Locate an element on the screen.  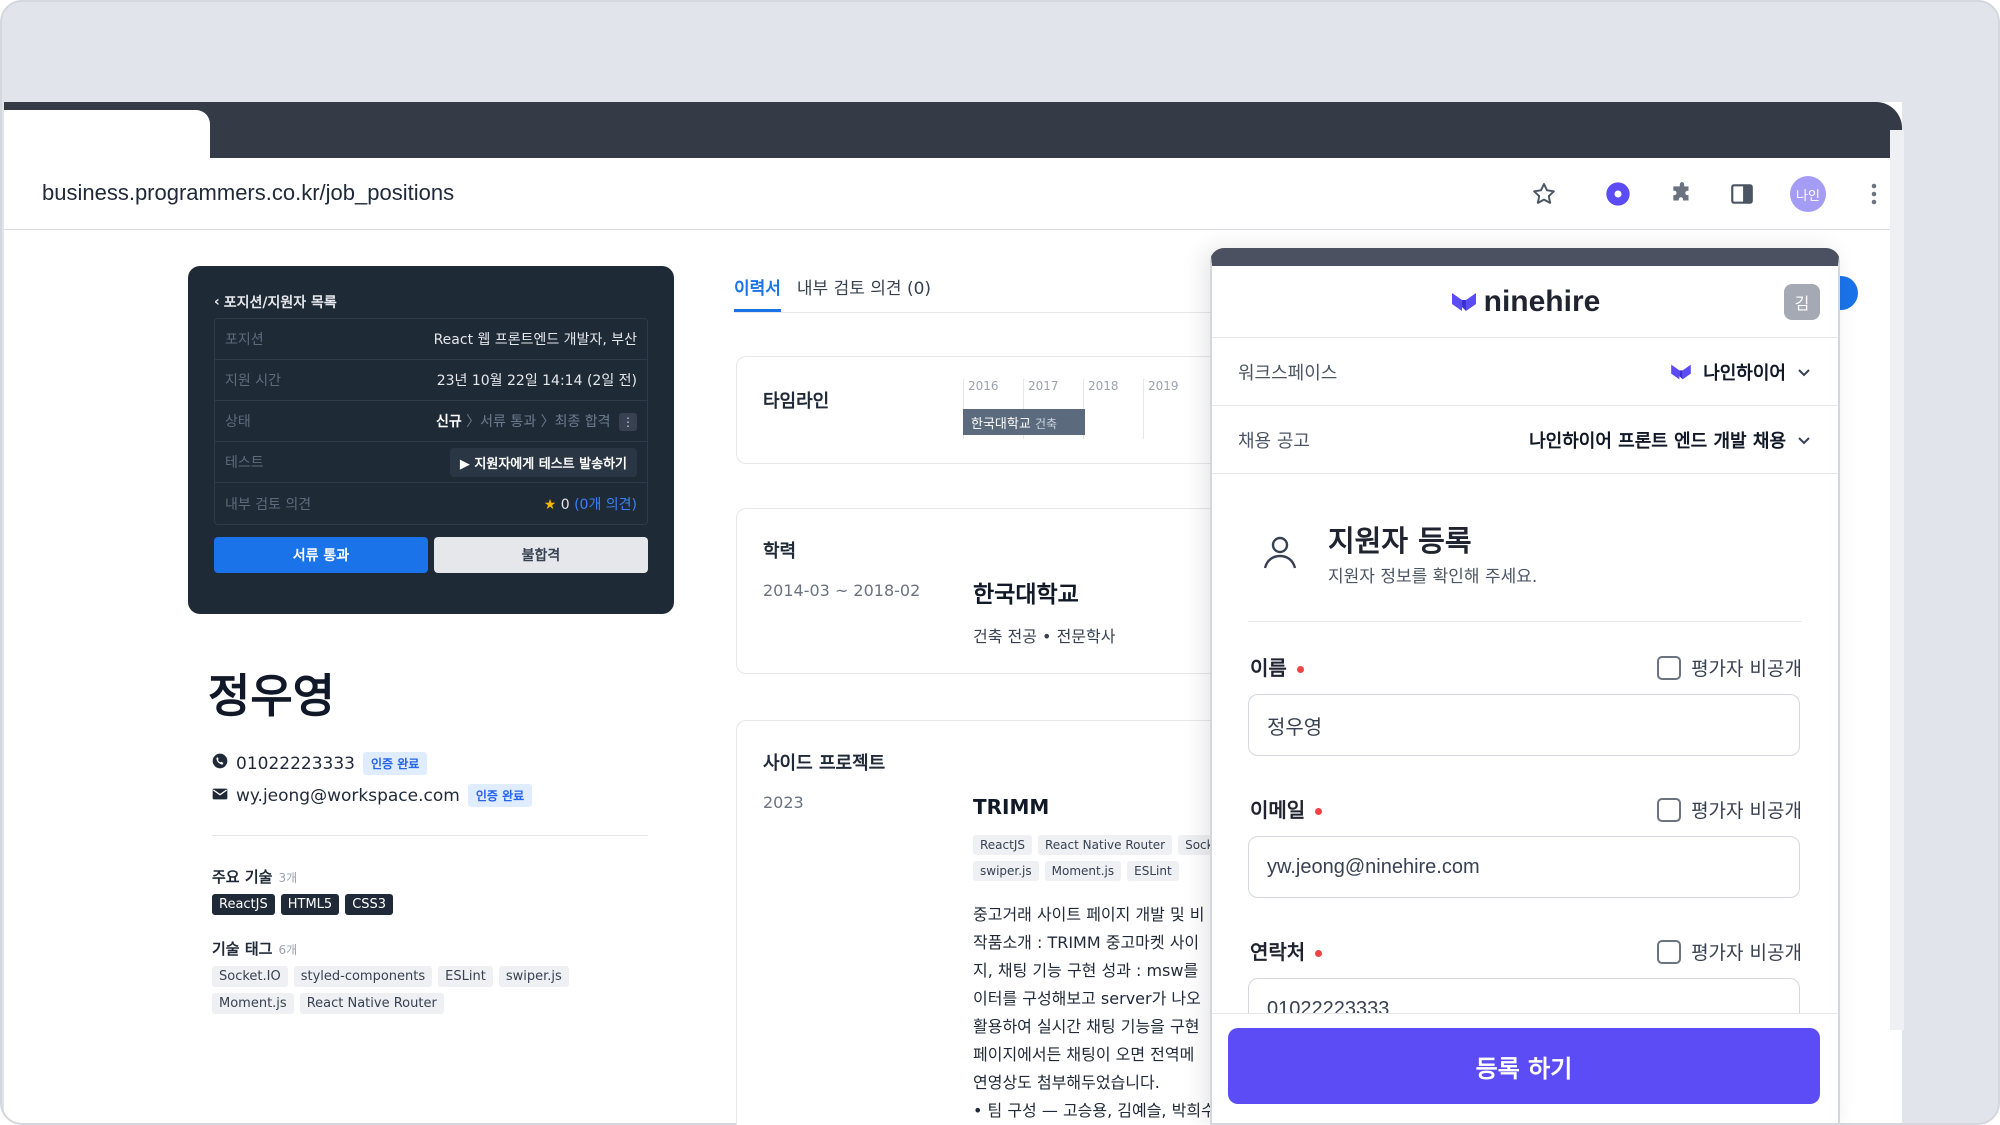
extension-ninehire-icon is located at coordinates (1618, 194).